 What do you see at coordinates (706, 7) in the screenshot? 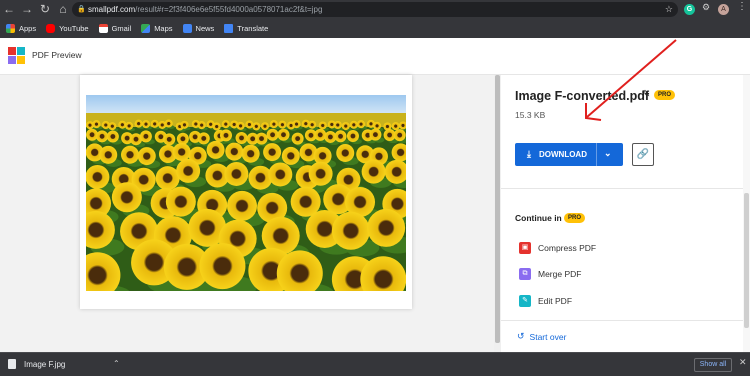
I see `extensions-puzzle-icon: ⚙` at bounding box center [706, 7].